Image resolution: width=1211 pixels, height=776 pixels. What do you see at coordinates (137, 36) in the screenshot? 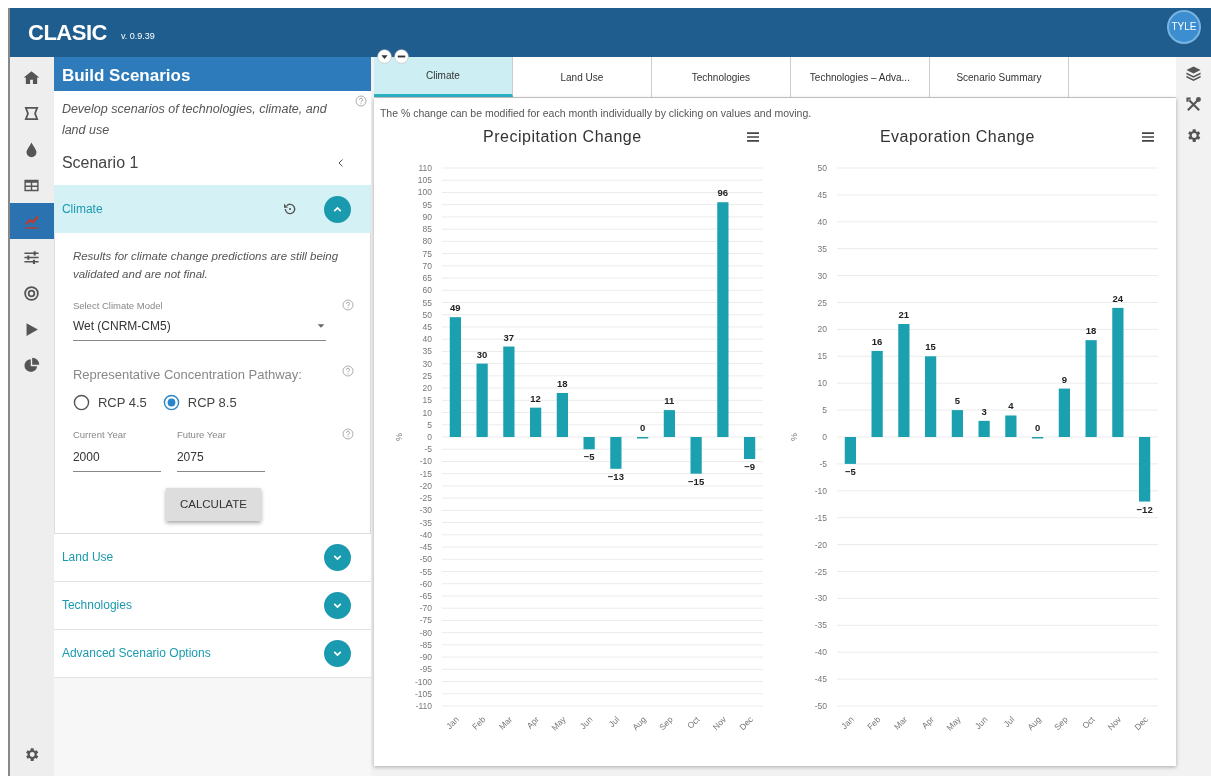
I see `app-version: v. 0.9.39` at bounding box center [137, 36].